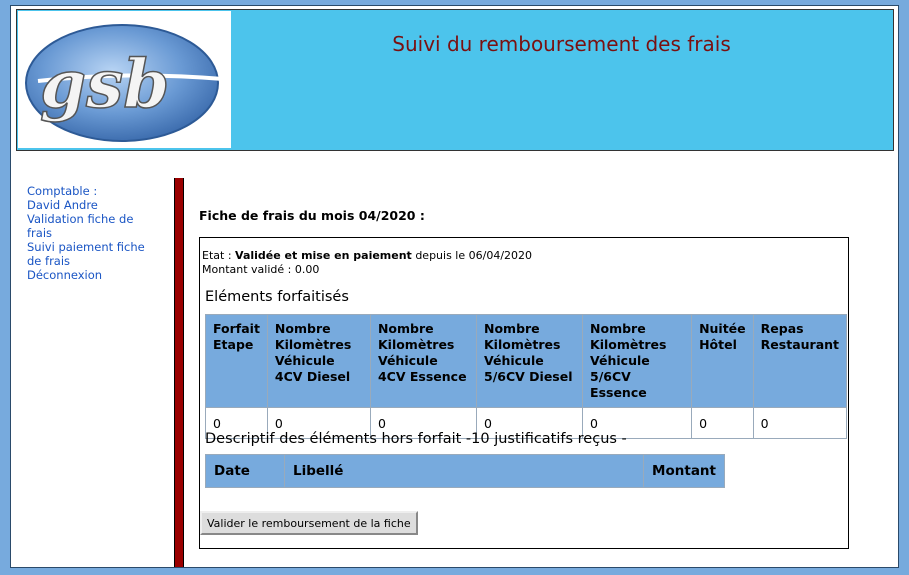  What do you see at coordinates (87, 226) in the screenshot?
I see `menu-item-validation: Validation fiche de frais` at bounding box center [87, 226].